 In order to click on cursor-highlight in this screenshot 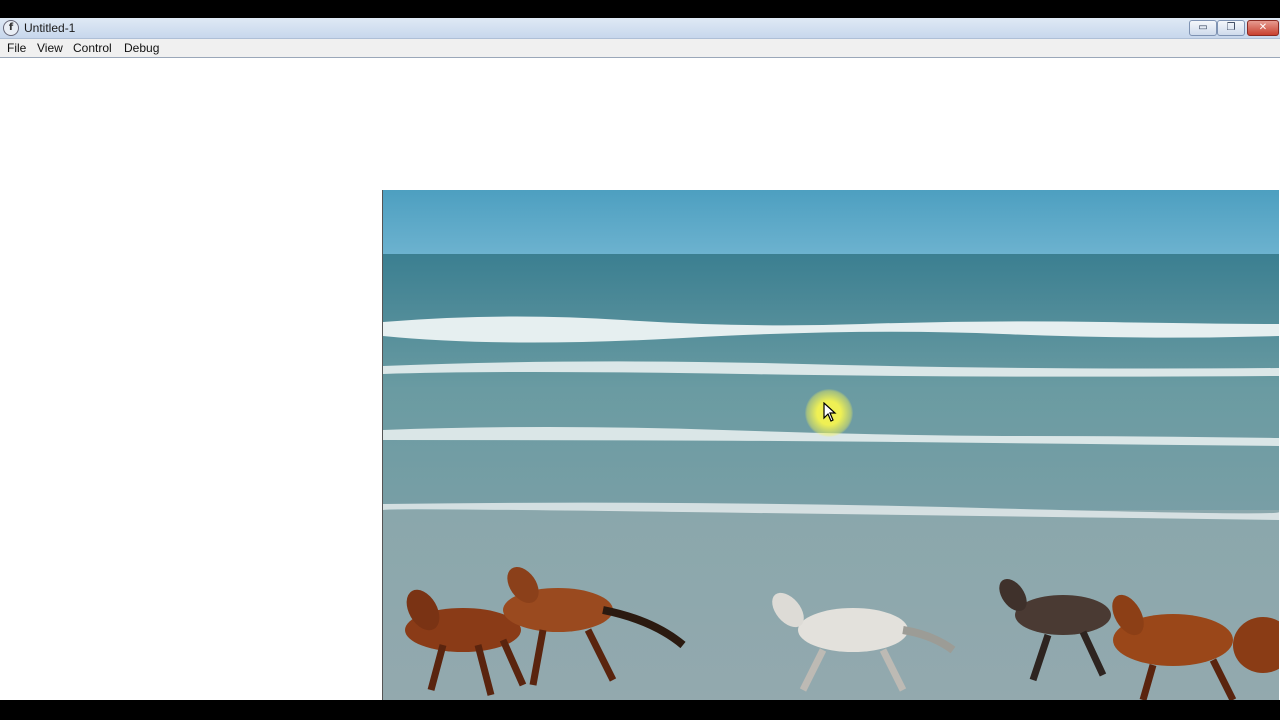, I will do `click(829, 413)`.